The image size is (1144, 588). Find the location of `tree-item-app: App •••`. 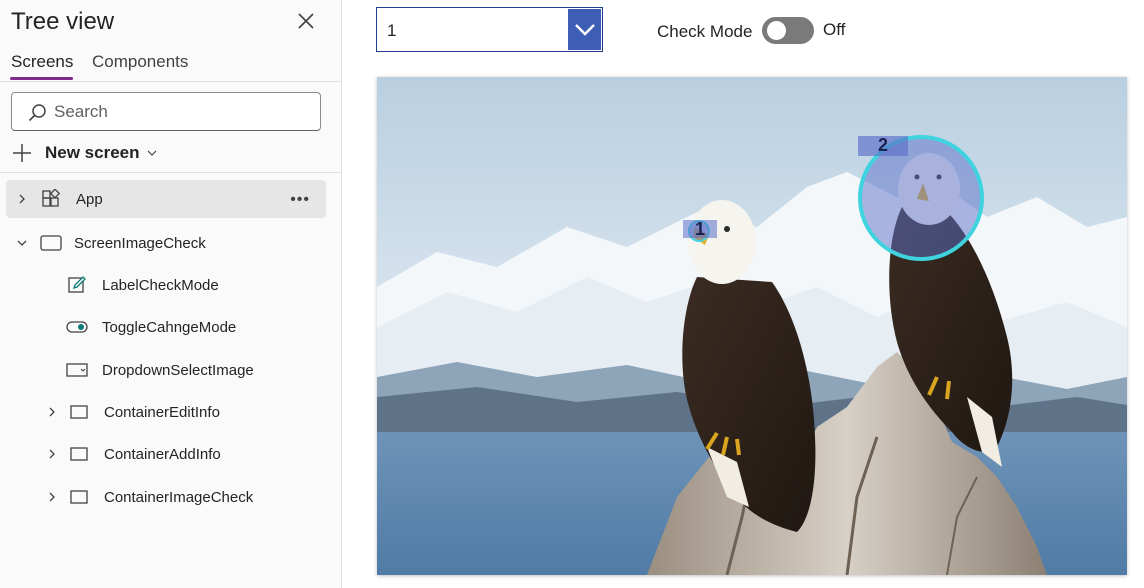

tree-item-app: App ••• is located at coordinates (166, 199).